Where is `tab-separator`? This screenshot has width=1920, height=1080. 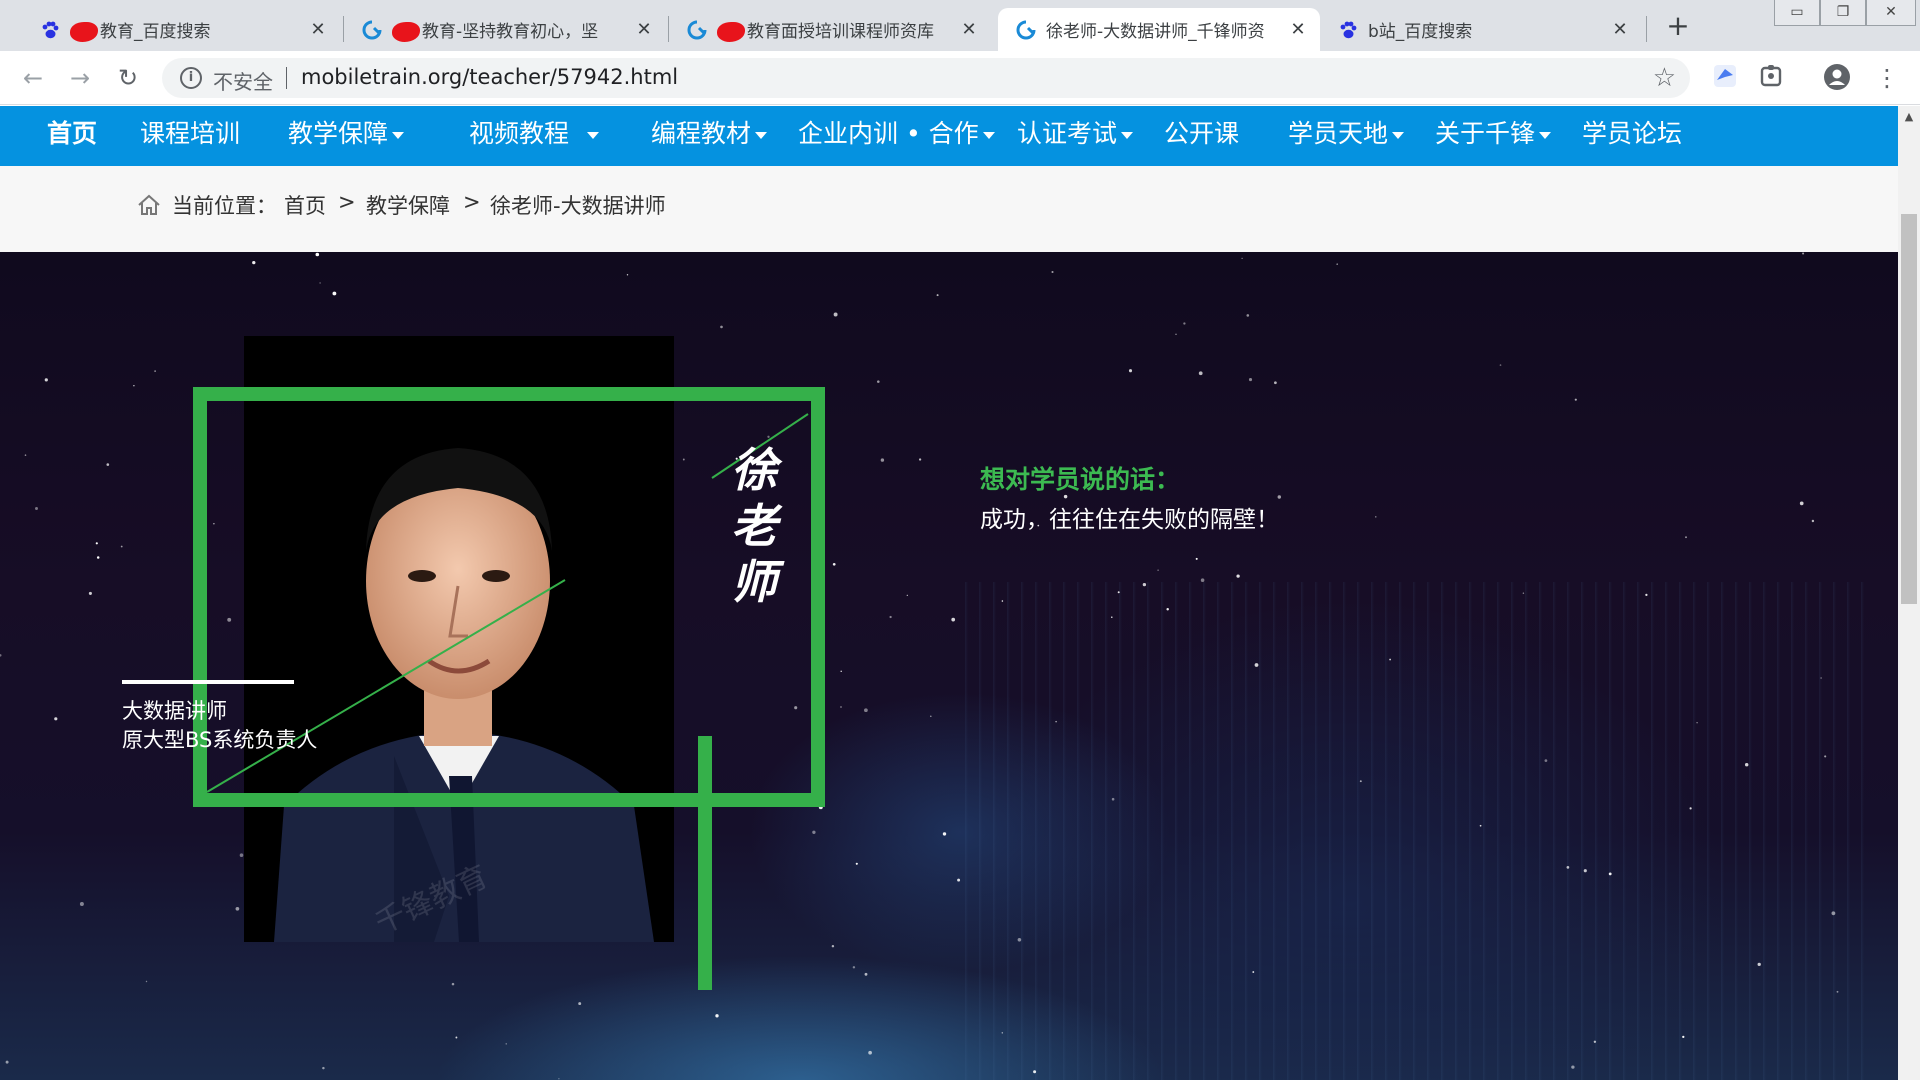 tab-separator is located at coordinates (1646, 29).